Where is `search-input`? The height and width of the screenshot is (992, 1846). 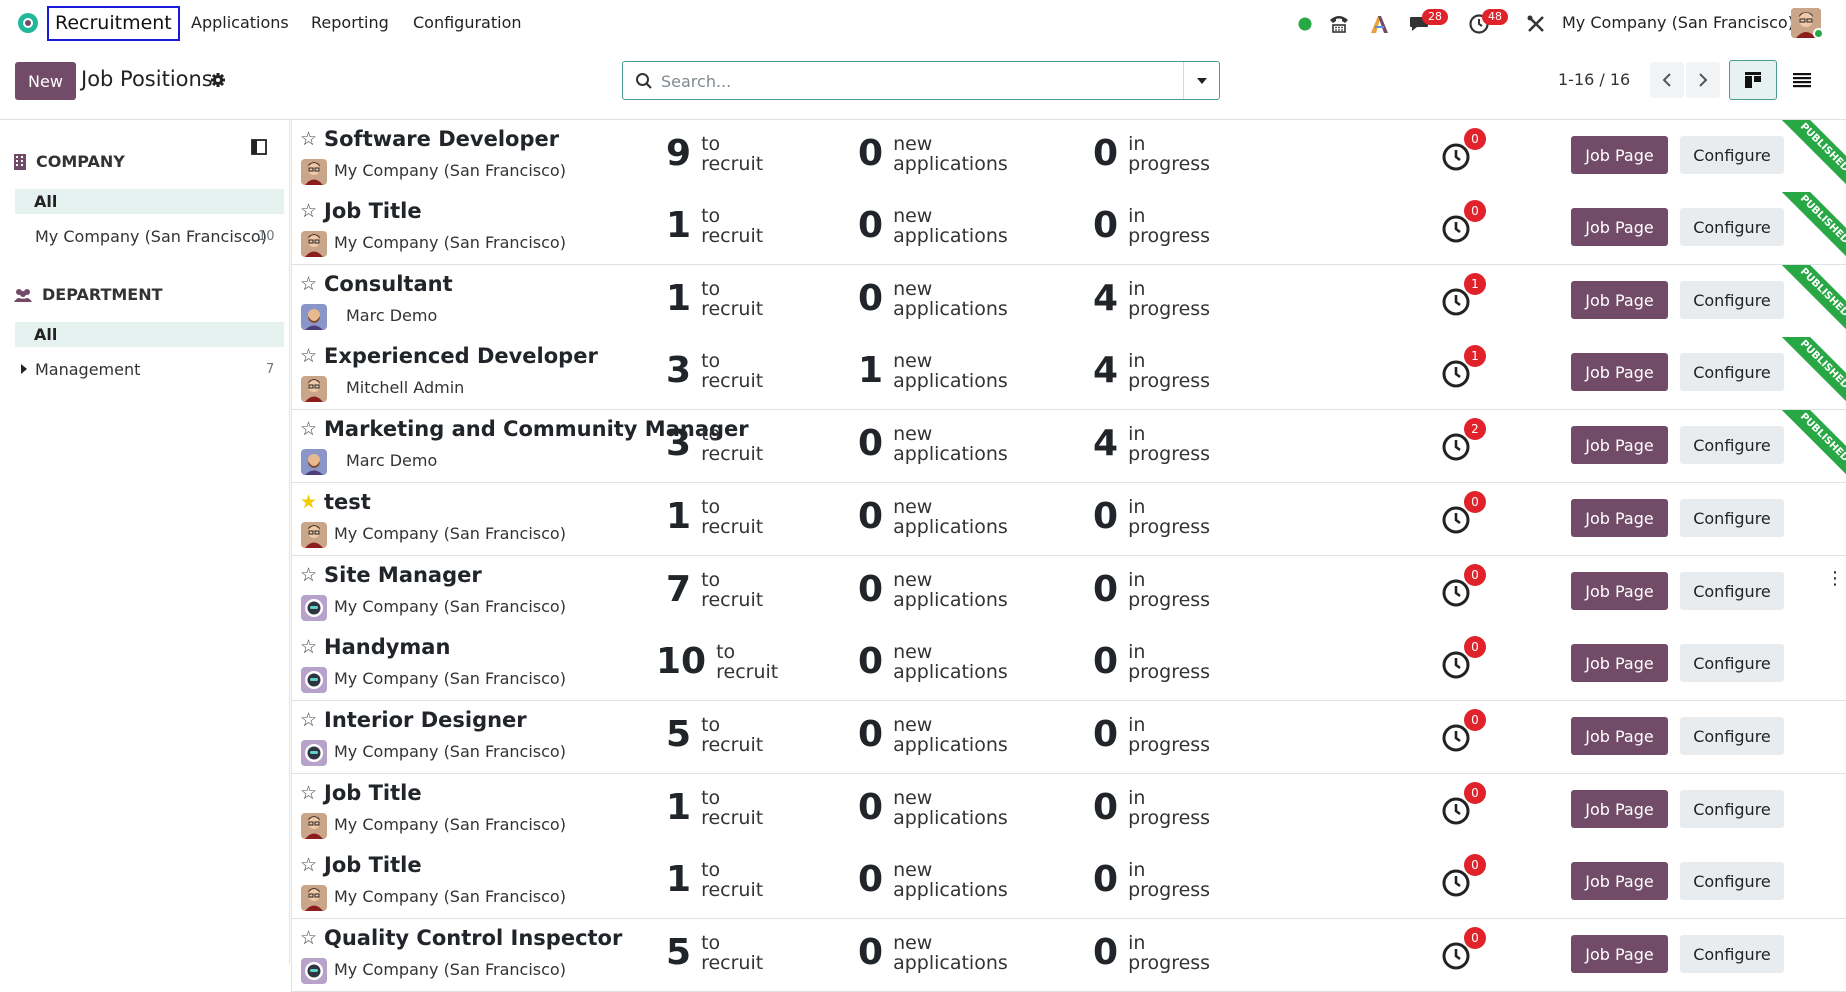 search-input is located at coordinates (916, 81).